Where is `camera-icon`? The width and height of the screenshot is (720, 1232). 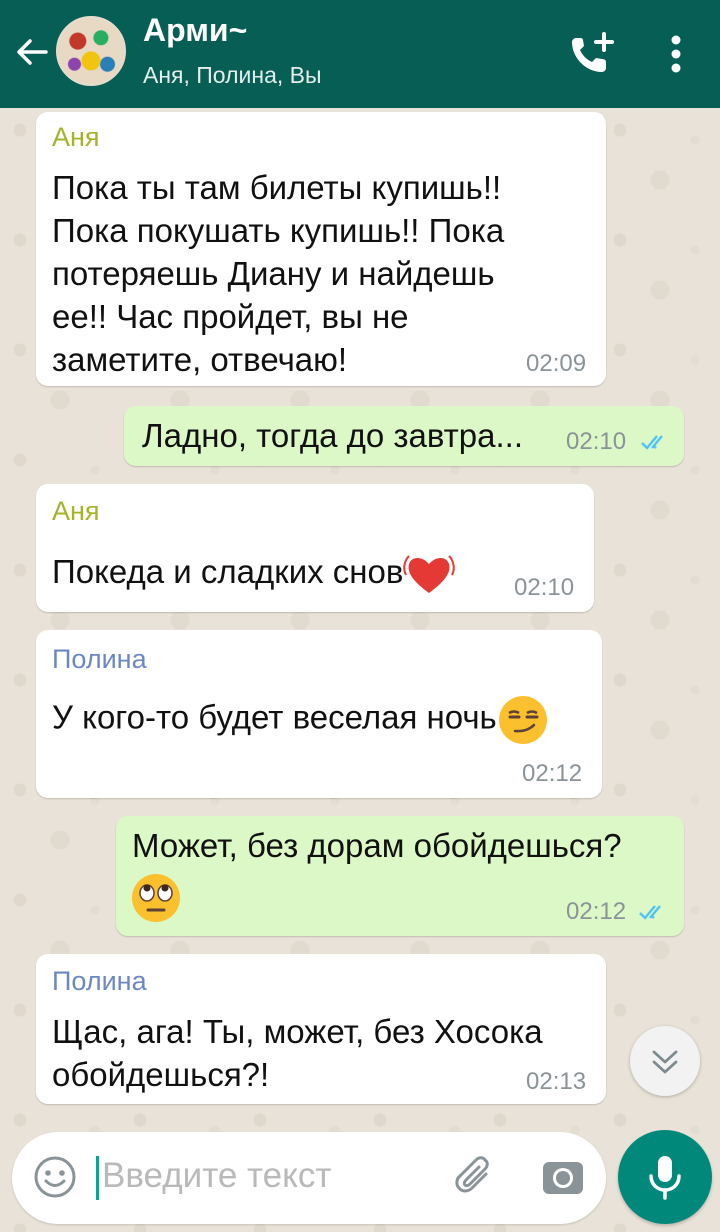
camera-icon is located at coordinates (563, 1177).